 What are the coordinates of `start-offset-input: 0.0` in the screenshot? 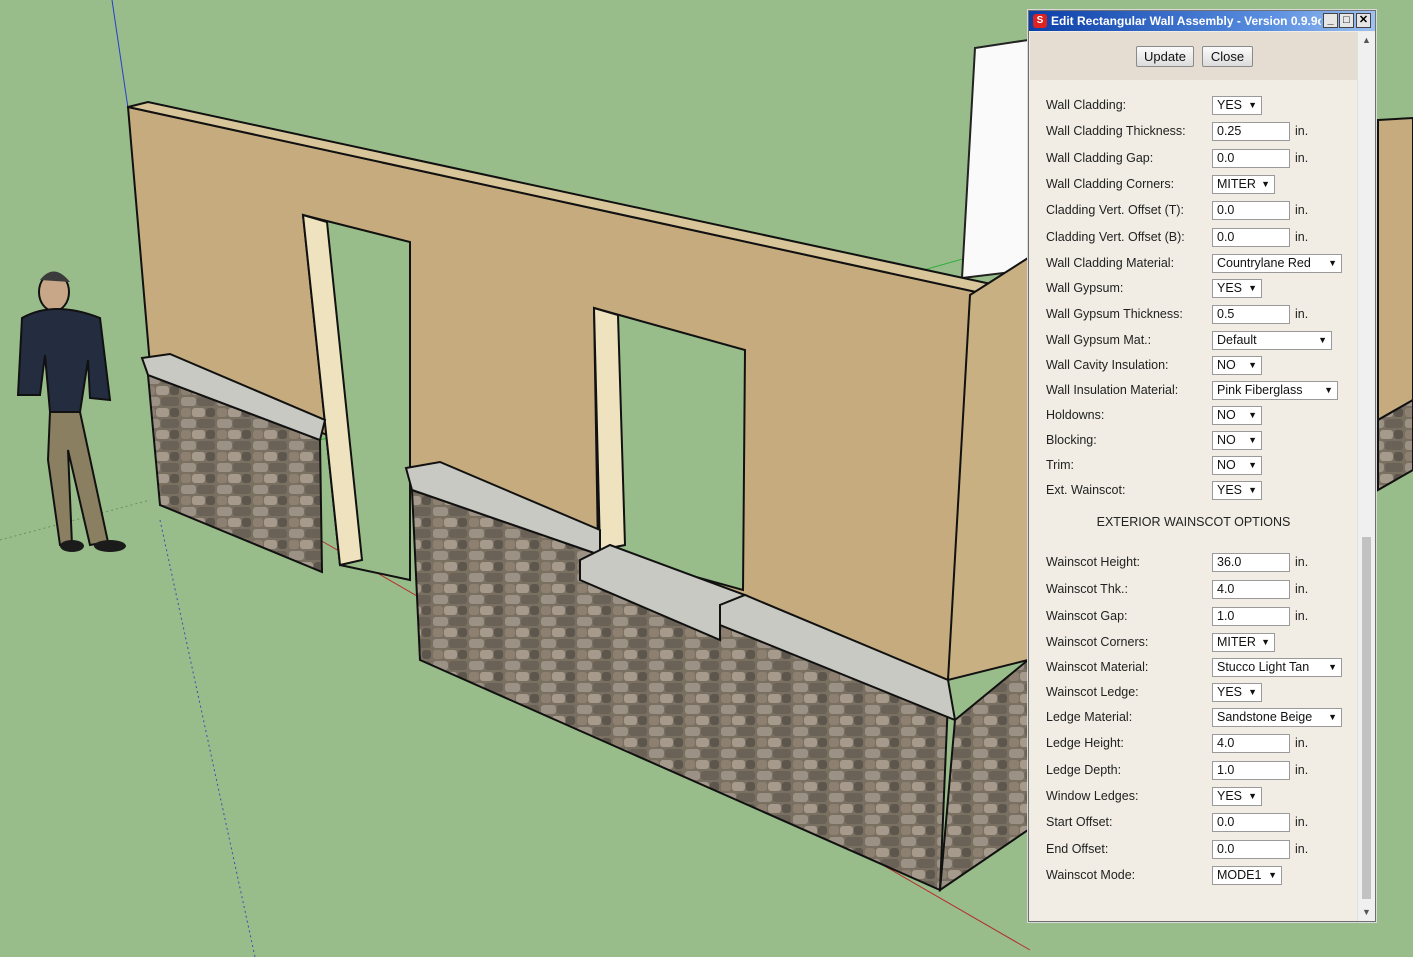 It's located at (1251, 822).